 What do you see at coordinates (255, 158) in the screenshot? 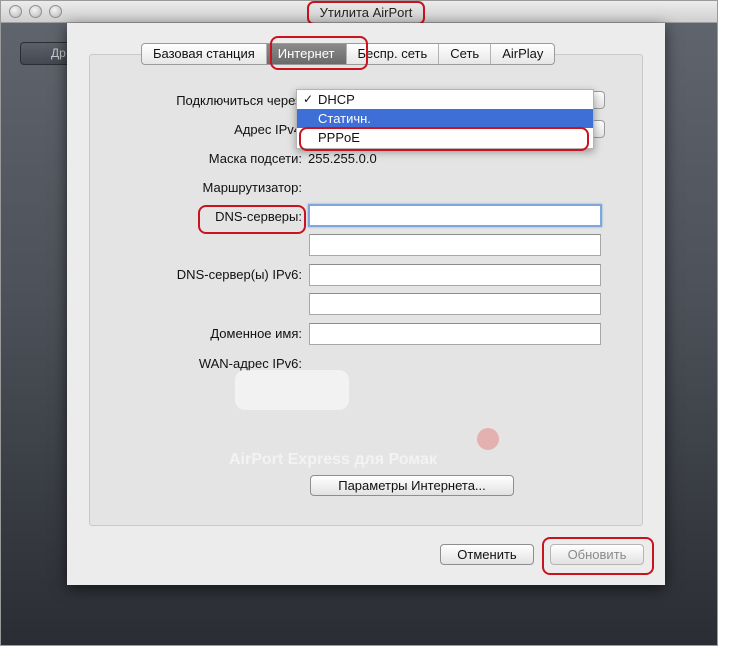
I see `subnet-mask-label: Маска подсети:` at bounding box center [255, 158].